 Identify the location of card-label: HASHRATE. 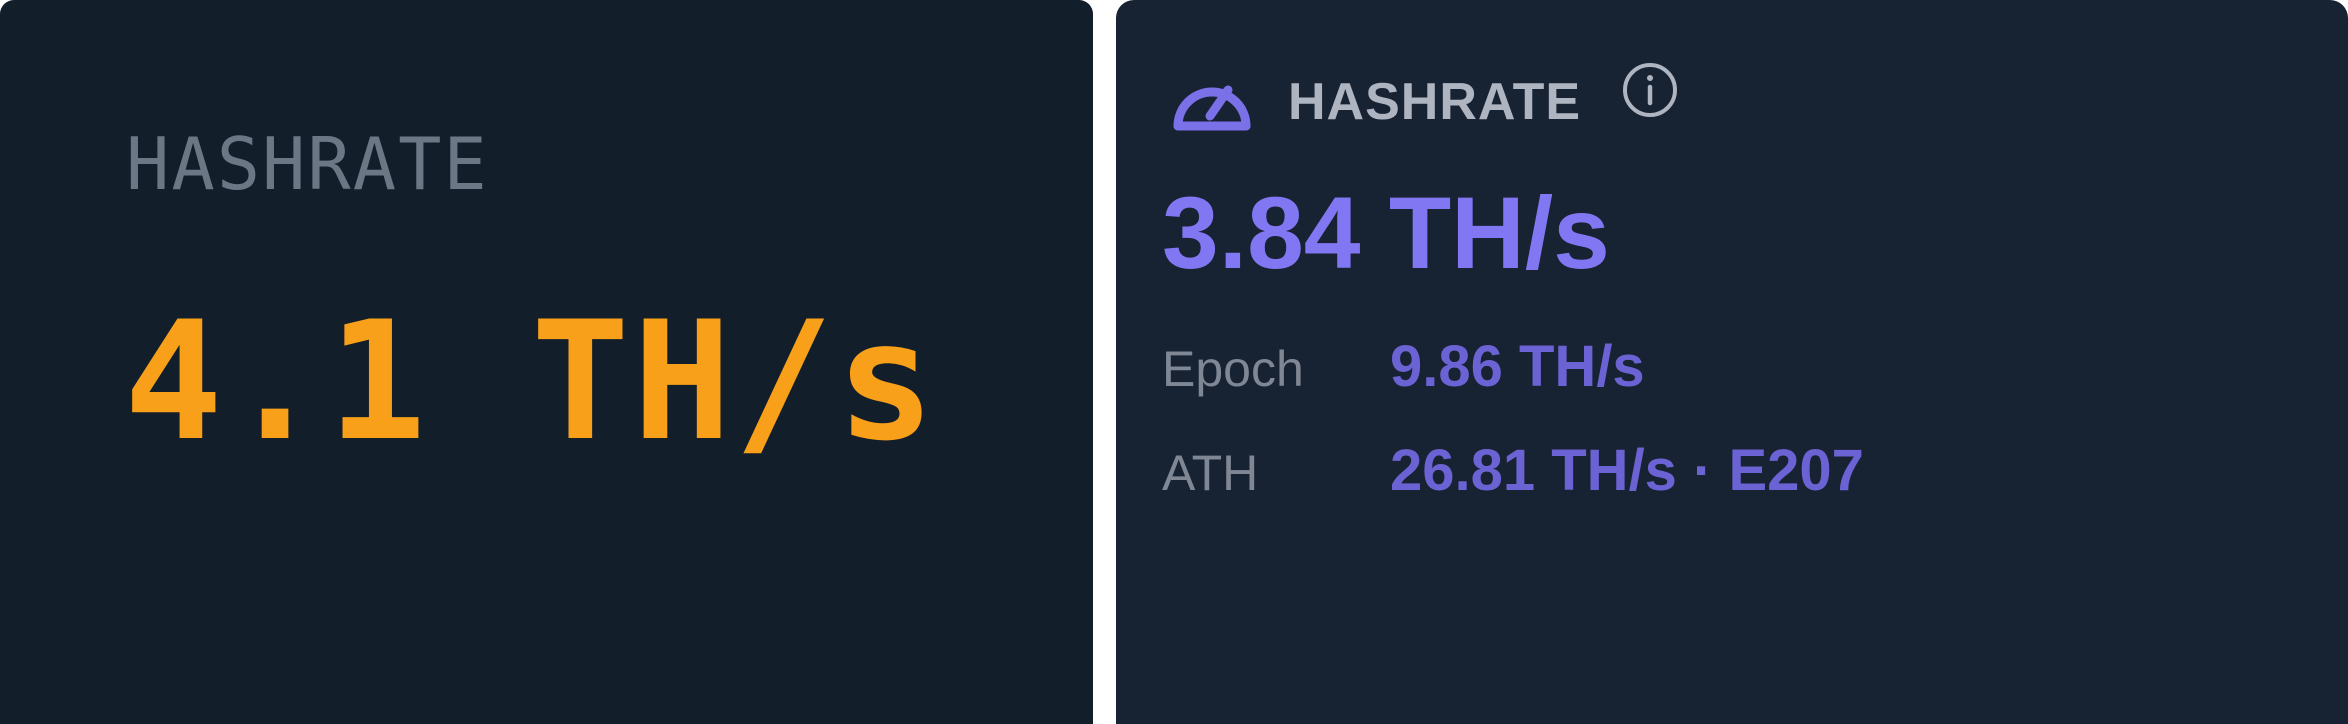
(307, 164).